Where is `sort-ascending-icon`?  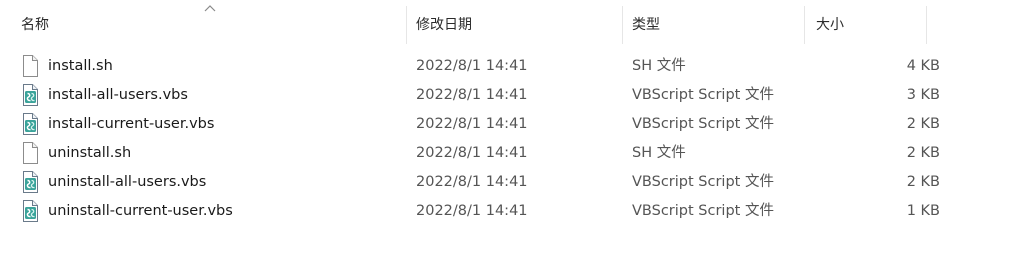
sort-ascending-icon is located at coordinates (210, 8).